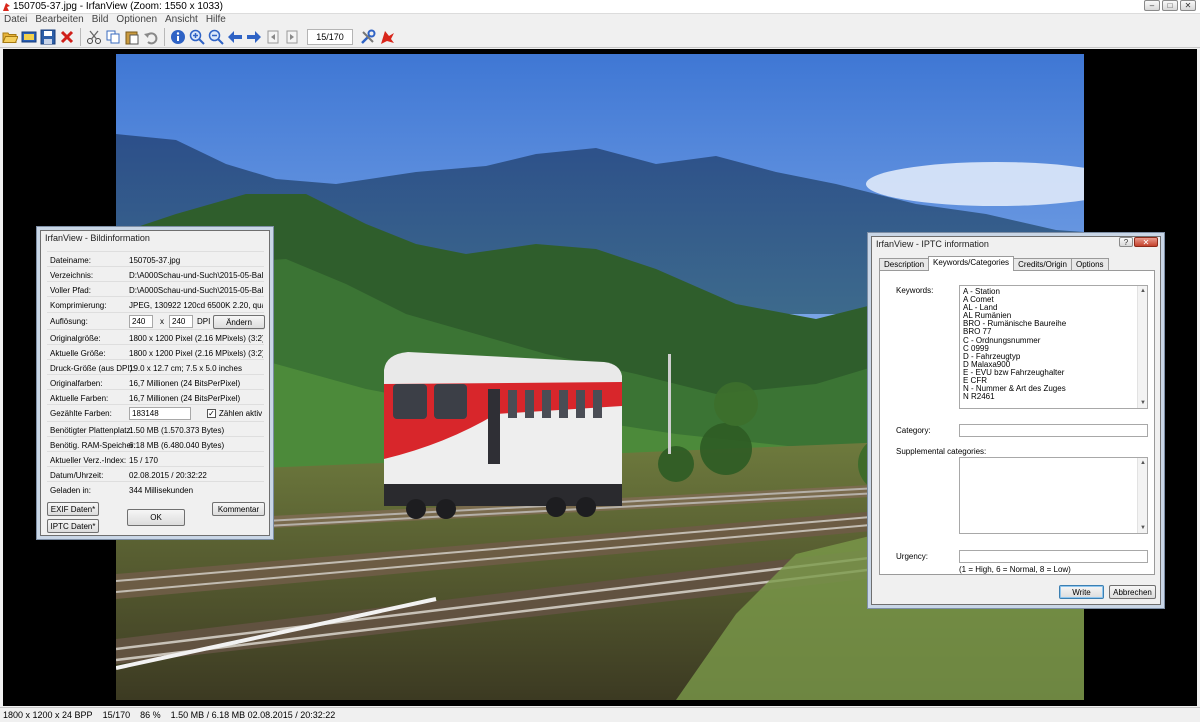 This screenshot has height=722, width=1200. I want to click on previous-arrow-icon, so click(235, 37).